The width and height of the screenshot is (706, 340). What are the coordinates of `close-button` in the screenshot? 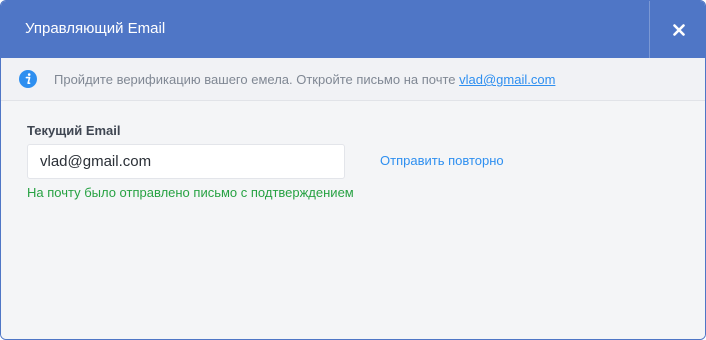 It's located at (677, 29).